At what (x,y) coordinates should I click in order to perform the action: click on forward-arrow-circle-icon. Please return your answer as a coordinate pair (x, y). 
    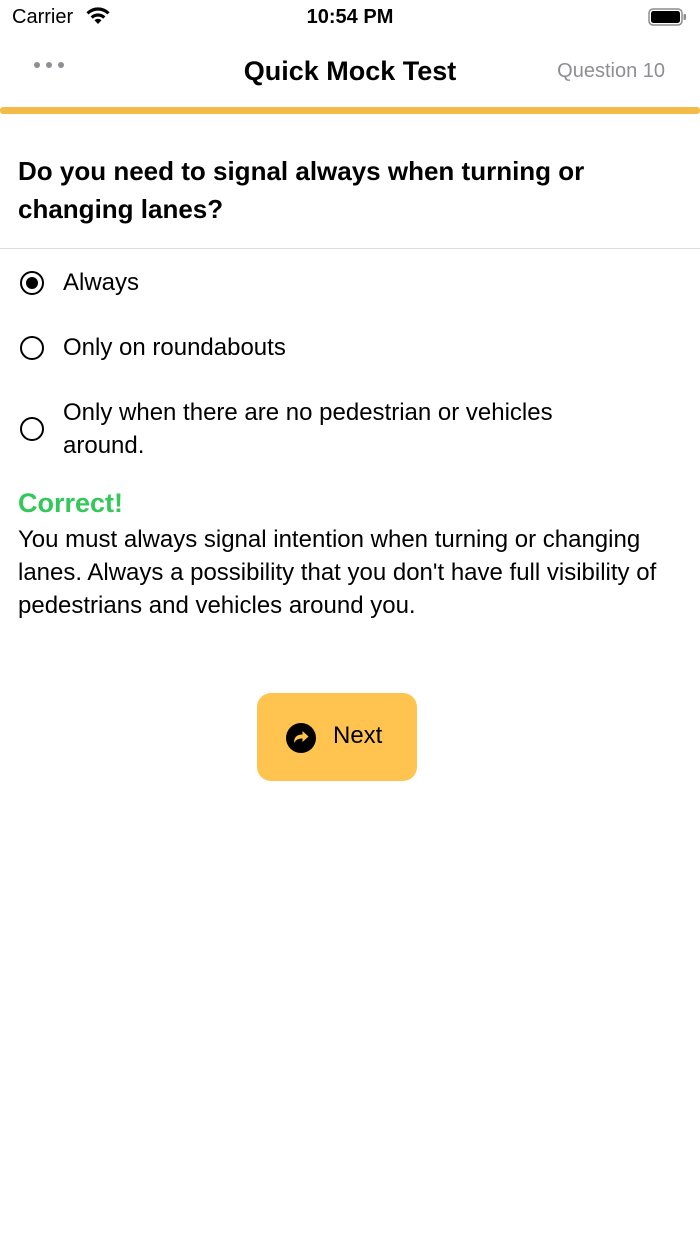
    Looking at the image, I should click on (301, 740).